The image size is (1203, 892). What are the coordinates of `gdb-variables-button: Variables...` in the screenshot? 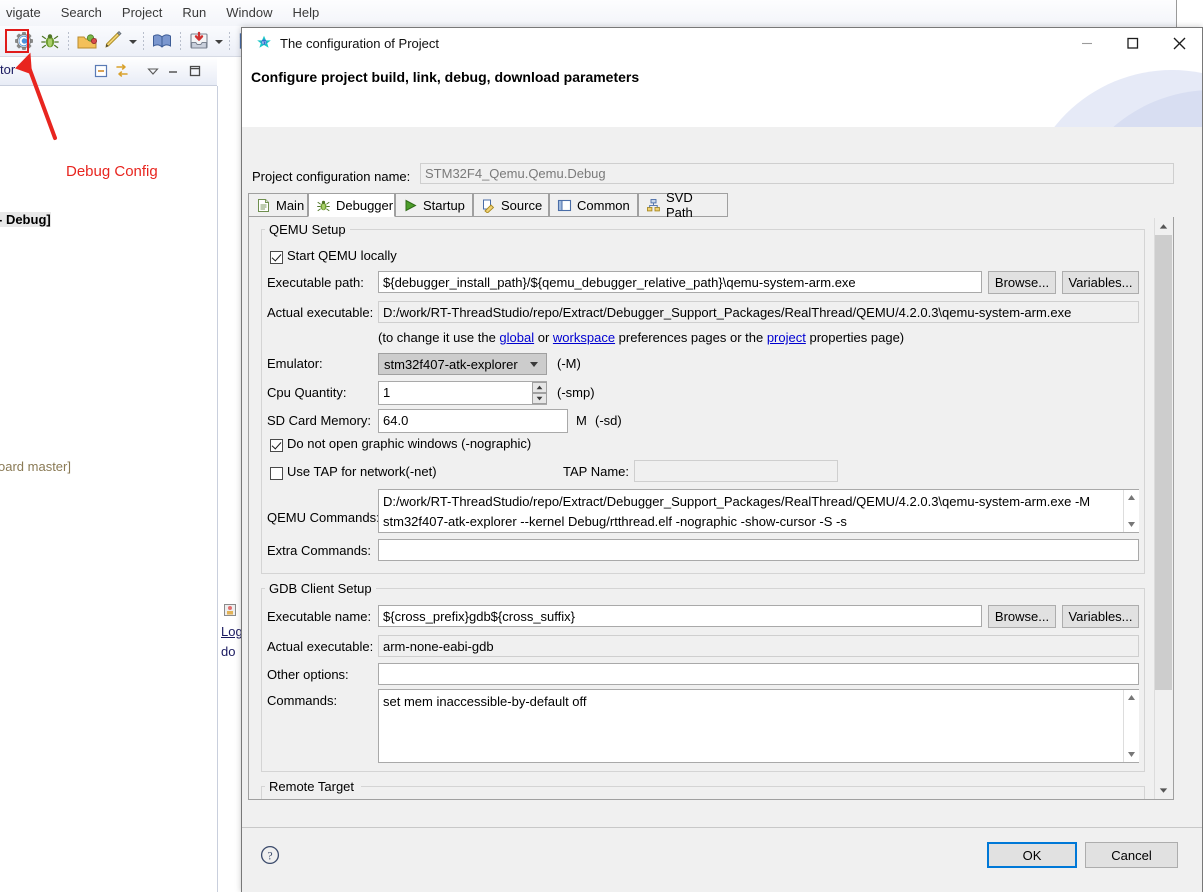 It's located at (1100, 616).